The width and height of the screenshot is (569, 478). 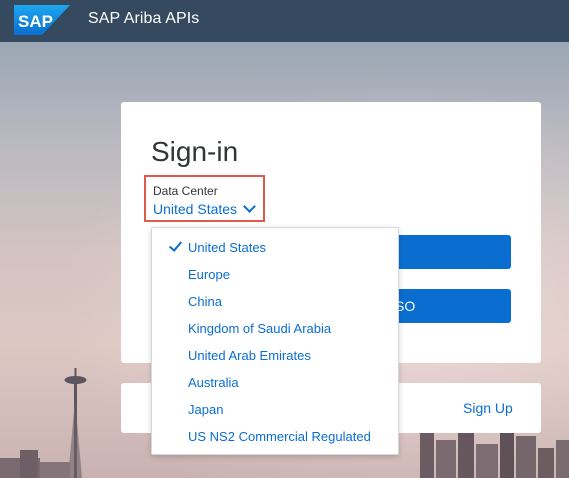 I want to click on chevron-down-icon, so click(x=249, y=206).